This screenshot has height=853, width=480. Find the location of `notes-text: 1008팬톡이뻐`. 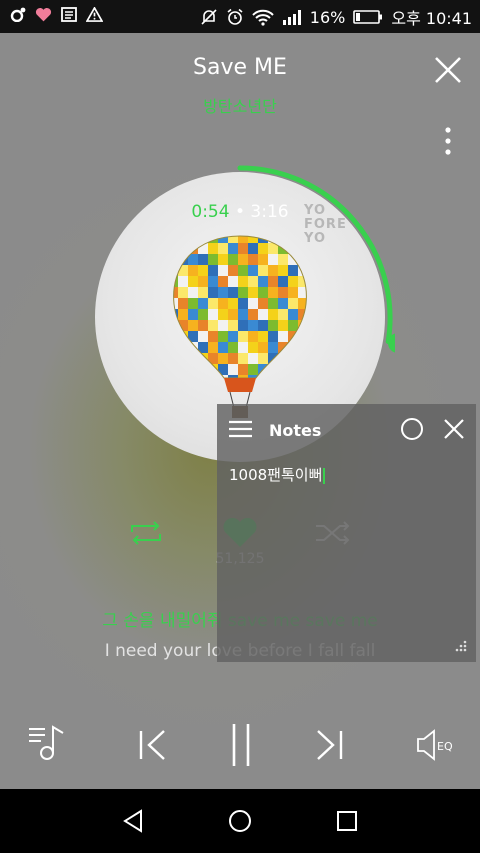

notes-text: 1008팬톡이뻐 is located at coordinates (276, 475).